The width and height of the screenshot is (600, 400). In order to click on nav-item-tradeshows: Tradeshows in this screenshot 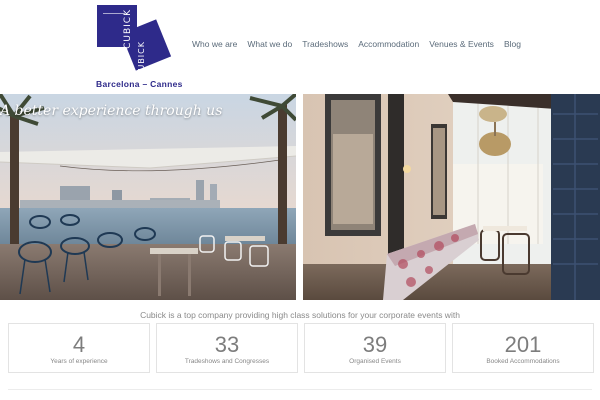, I will do `click(325, 44)`.